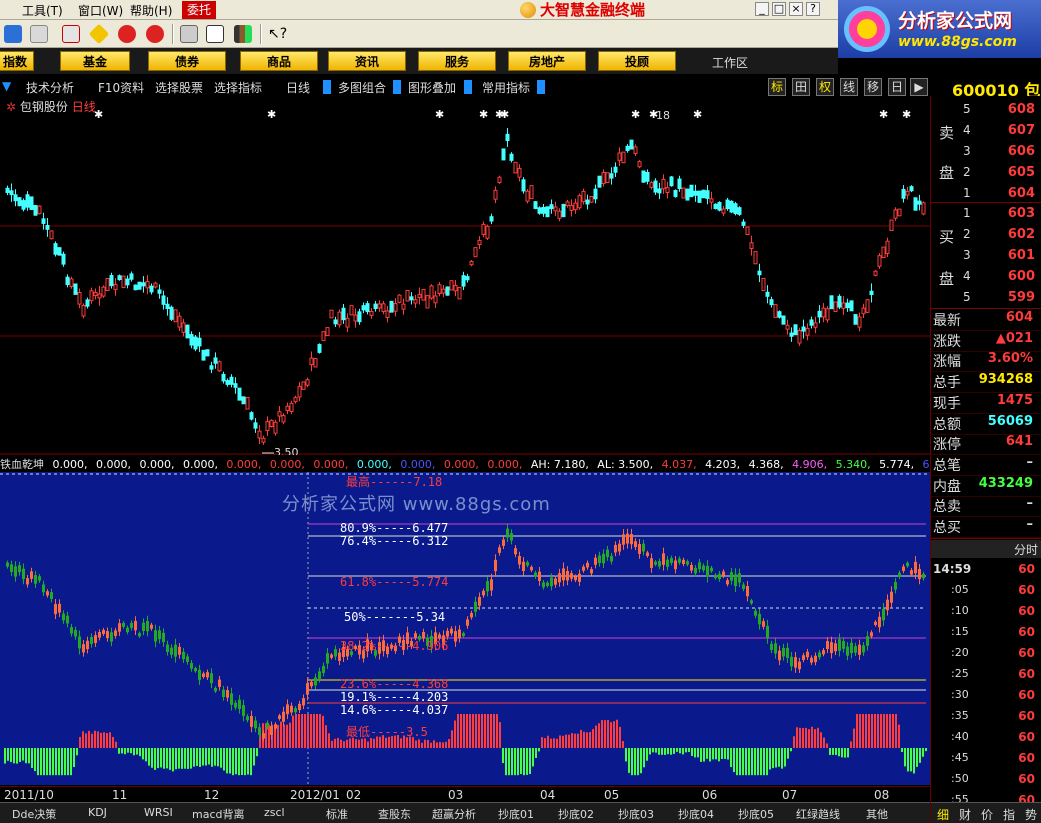 The width and height of the screenshot is (1041, 823). I want to click on tab-f10: F10资料, so click(121, 87).